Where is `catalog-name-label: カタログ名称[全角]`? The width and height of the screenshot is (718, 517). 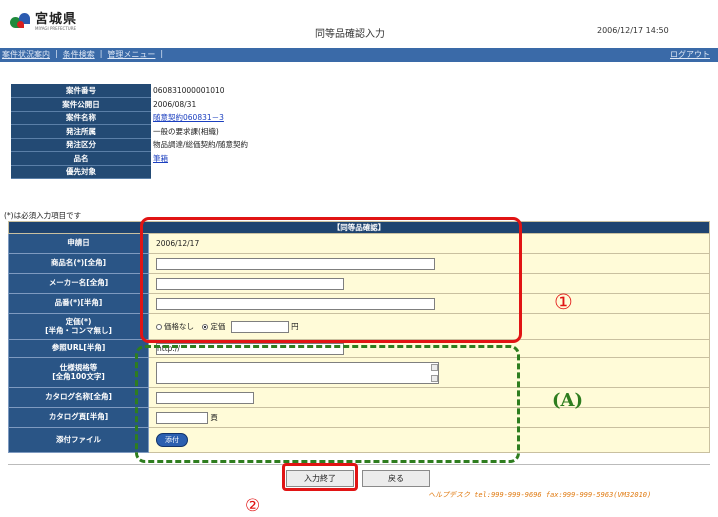 catalog-name-label: カタログ名称[全角] is located at coordinates (78, 397).